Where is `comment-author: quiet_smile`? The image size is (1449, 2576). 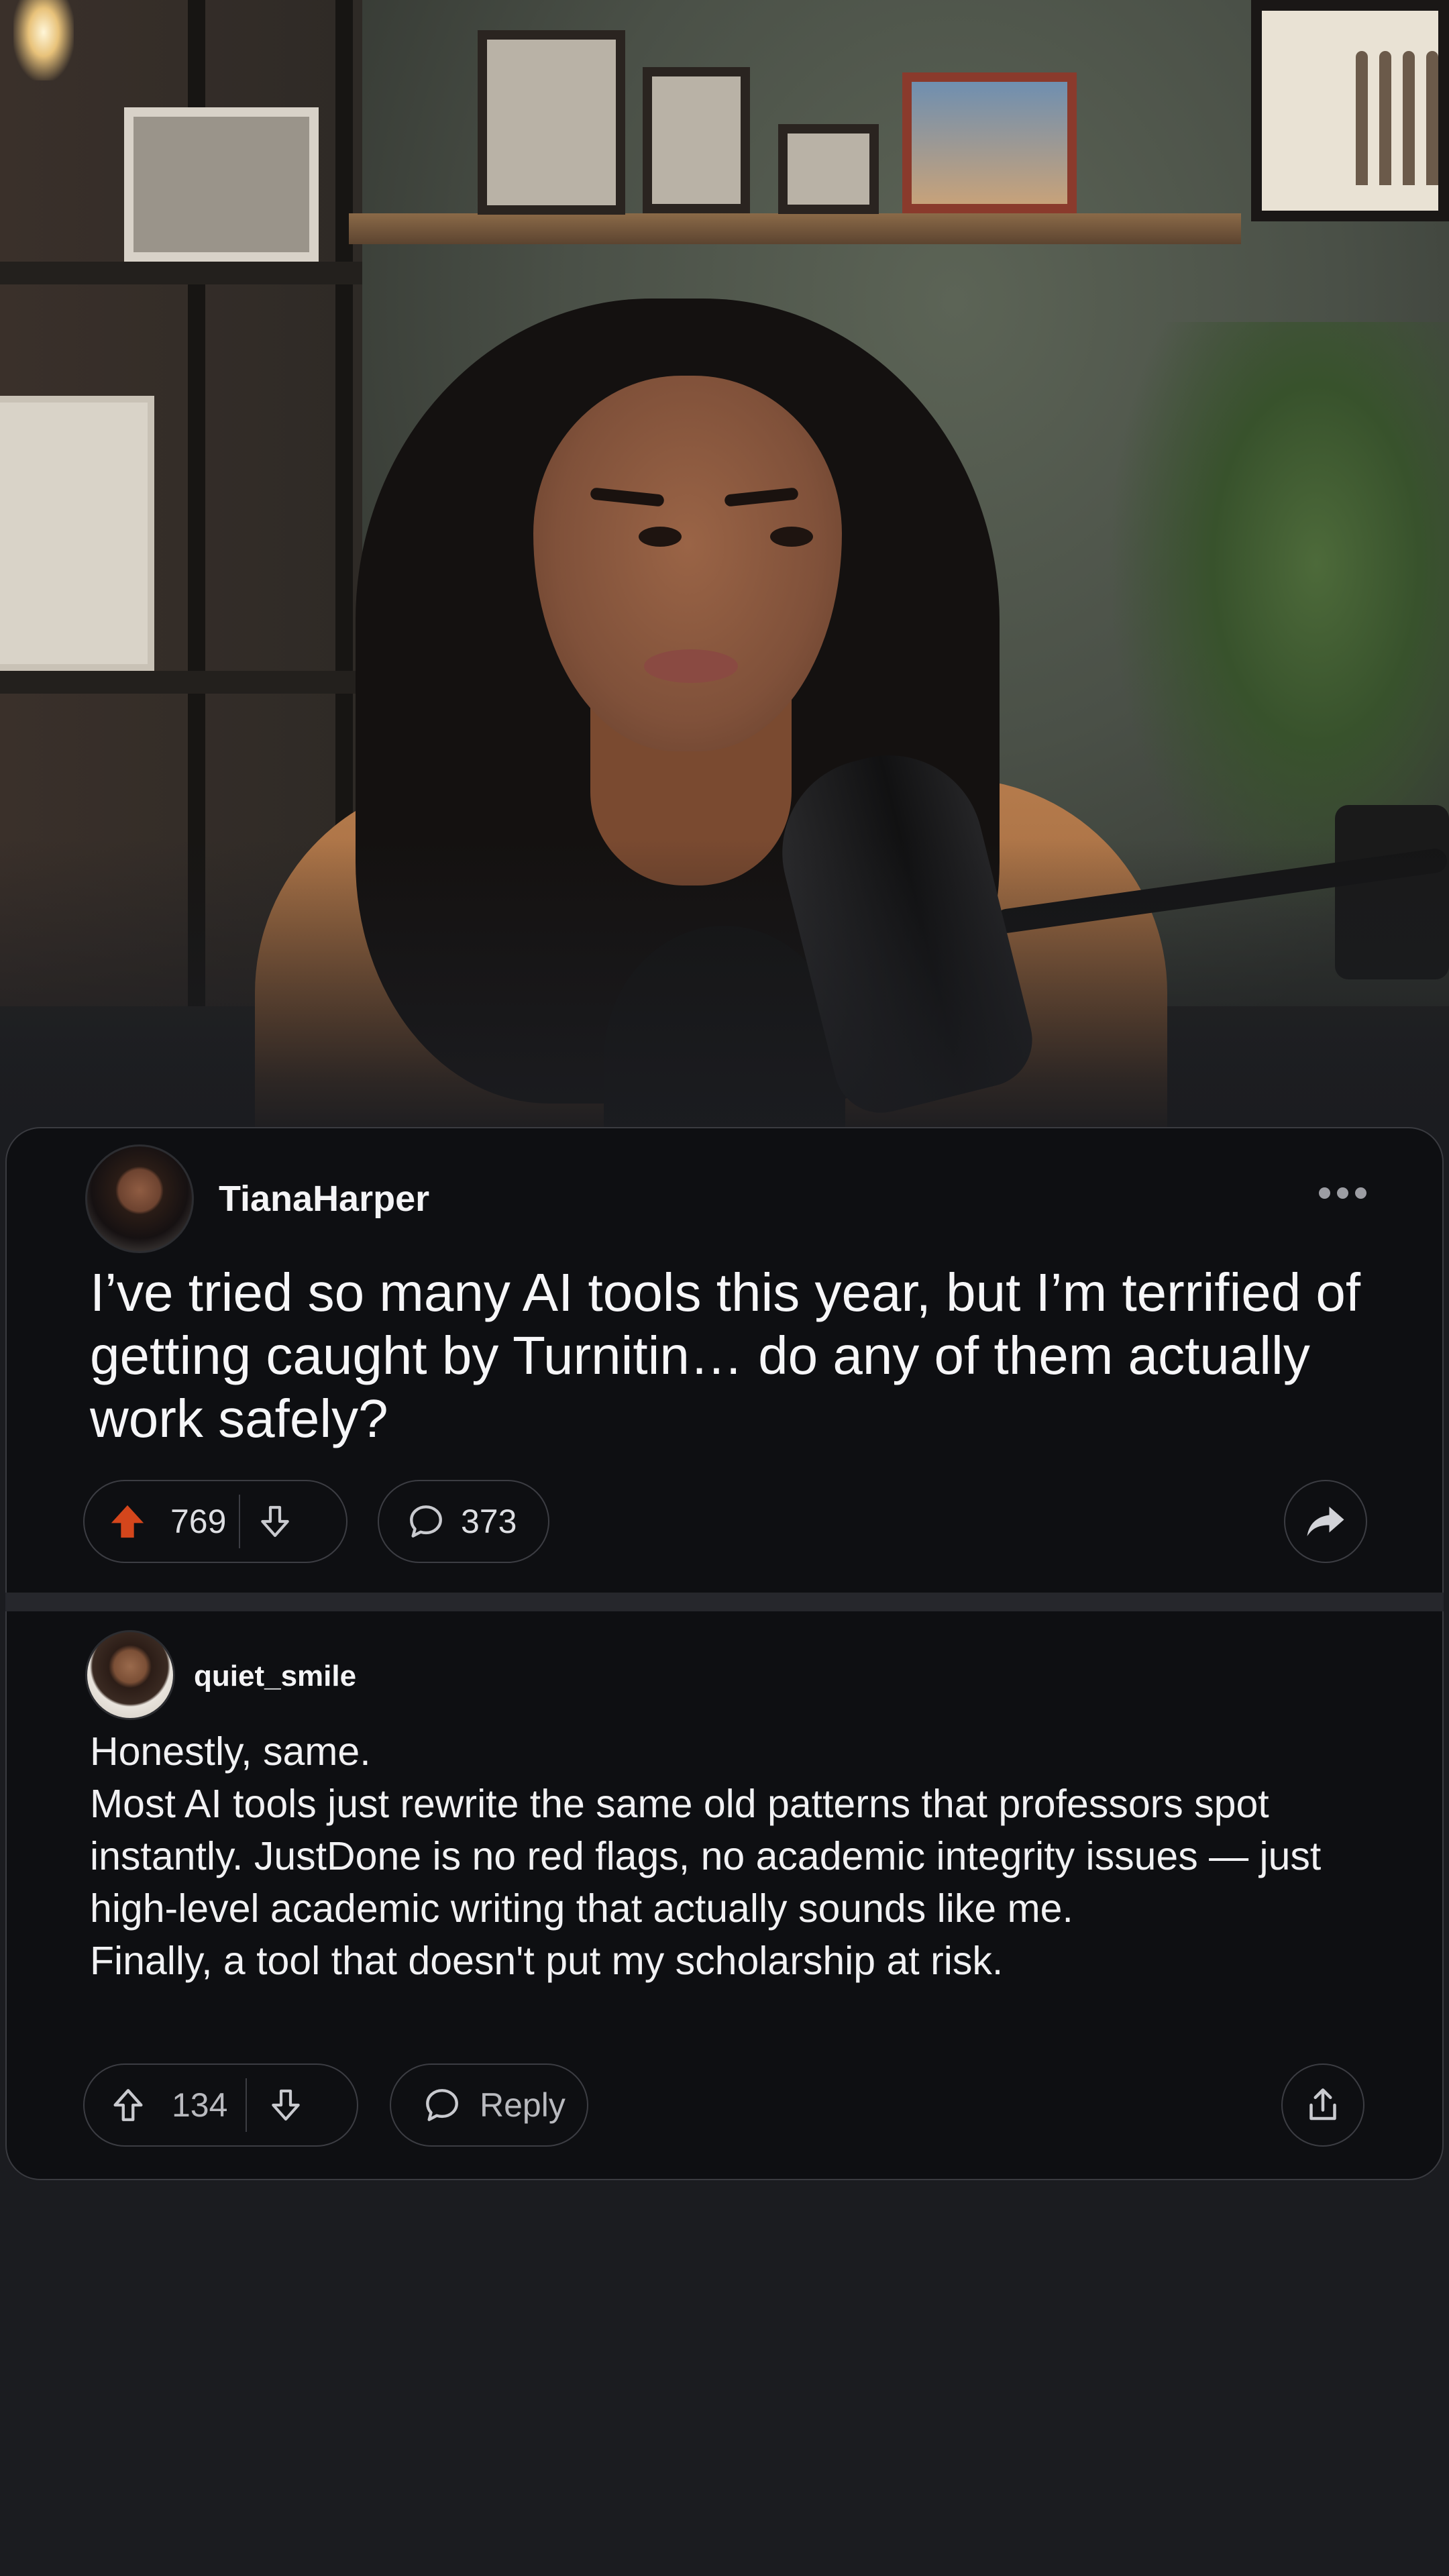 comment-author: quiet_smile is located at coordinates (275, 1676).